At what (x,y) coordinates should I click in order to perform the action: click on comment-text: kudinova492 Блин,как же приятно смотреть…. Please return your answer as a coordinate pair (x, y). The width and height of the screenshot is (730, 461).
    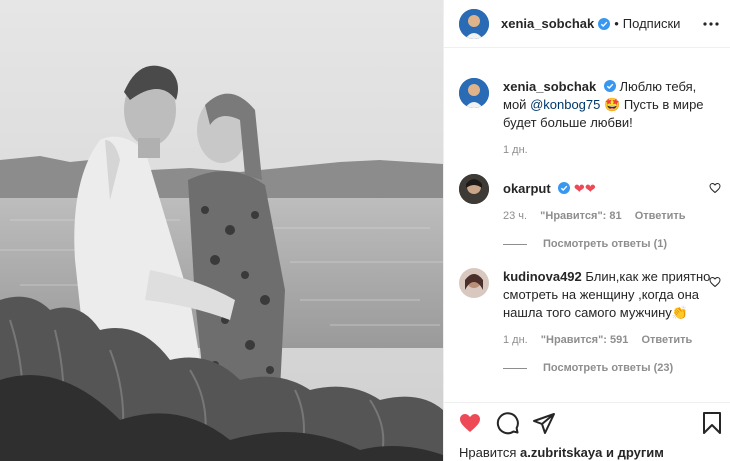
    Looking at the image, I should click on (612, 295).